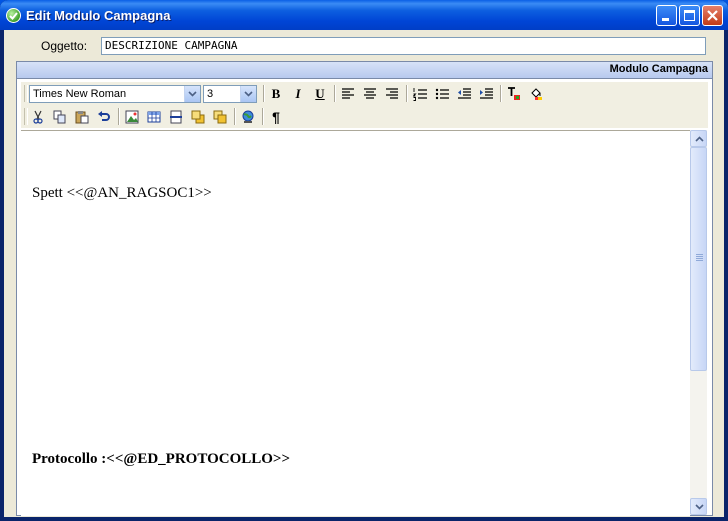  I want to click on bullet-list-button, so click(442, 94).